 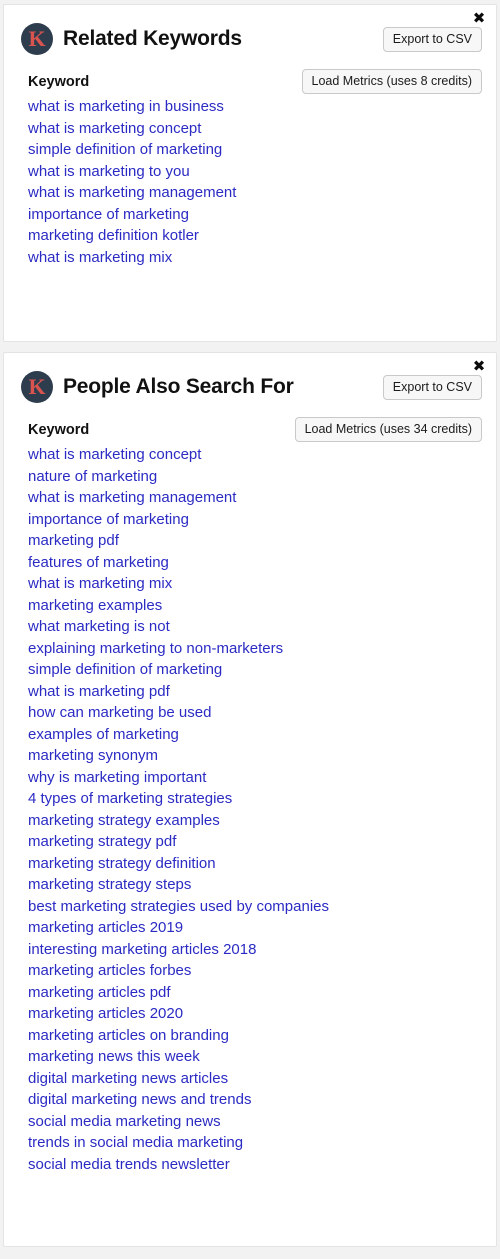 What do you see at coordinates (262, 236) in the screenshot?
I see `keyword-list-item: marketing definition kotler` at bounding box center [262, 236].